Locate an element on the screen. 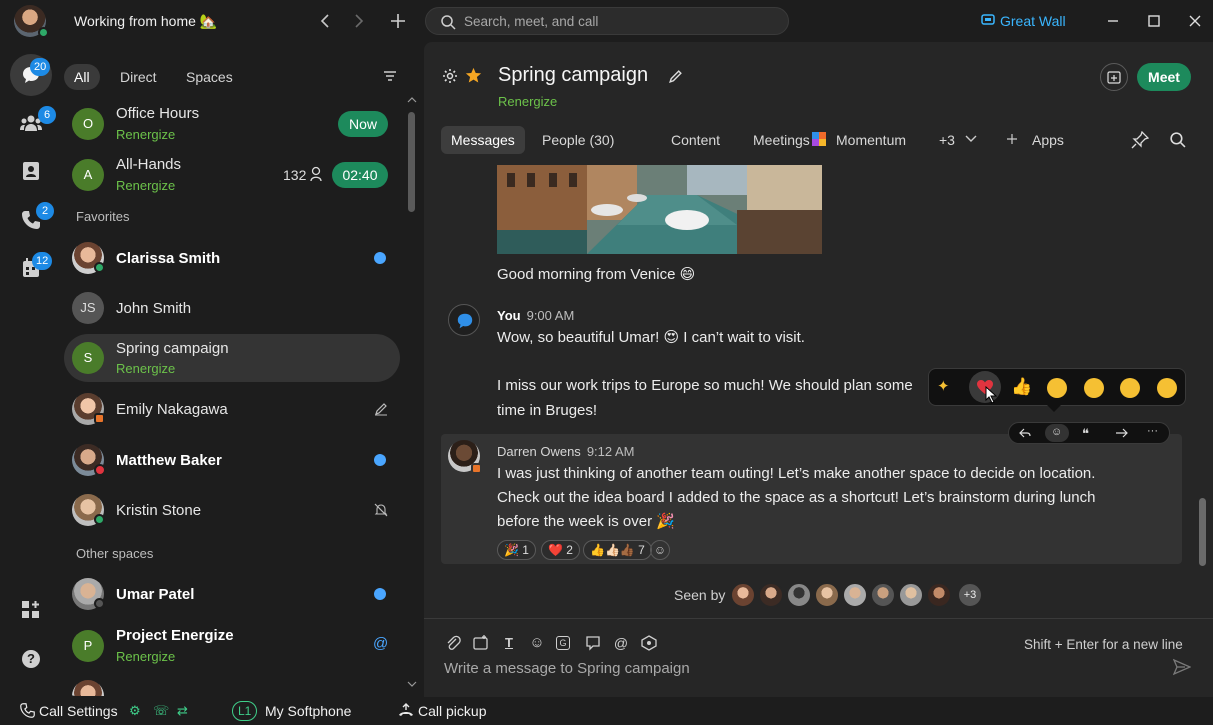 The image size is (1213, 725). tab-messages: Messages is located at coordinates (483, 140).